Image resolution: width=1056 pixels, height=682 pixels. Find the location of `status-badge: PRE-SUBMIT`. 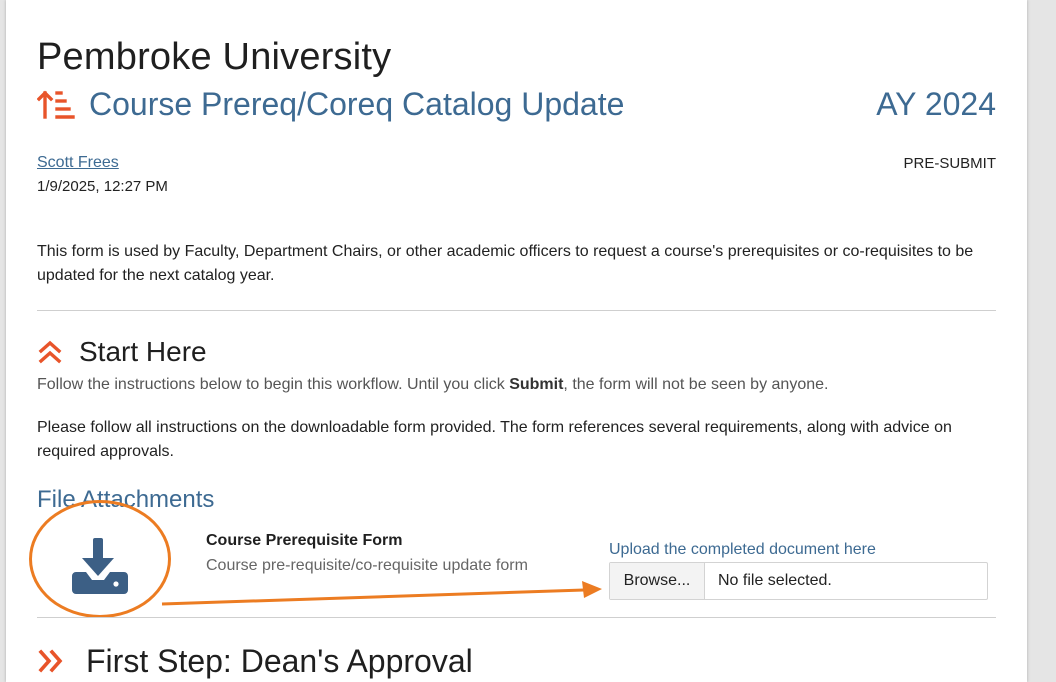

status-badge: PRE-SUBMIT is located at coordinates (949, 163).